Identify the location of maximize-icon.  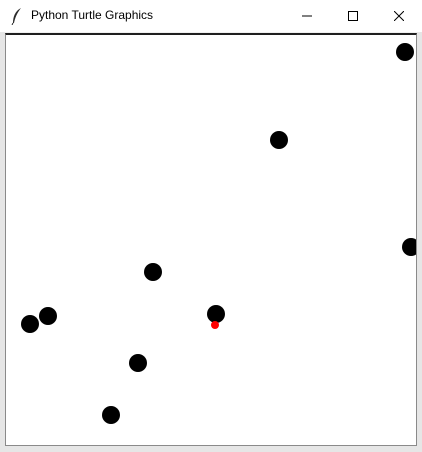
(353, 16).